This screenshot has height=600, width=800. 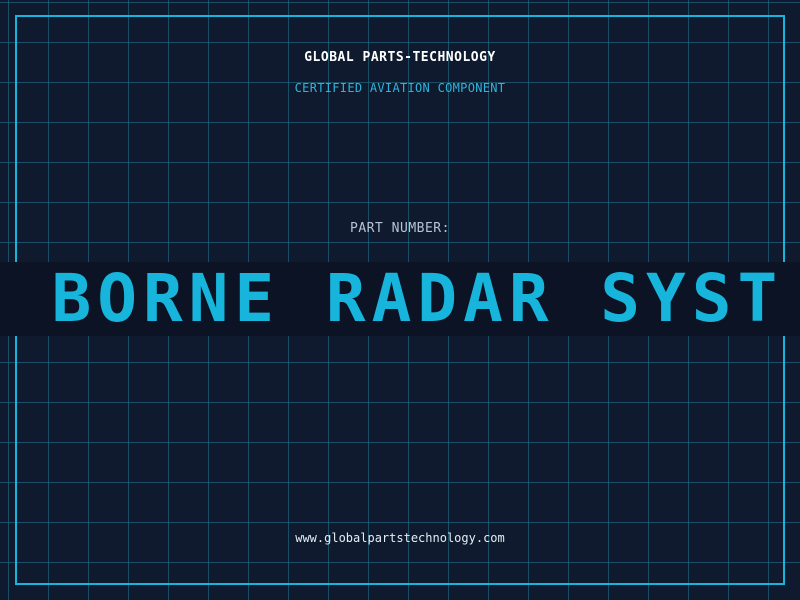 What do you see at coordinates (400, 88) in the screenshot?
I see `certification-subtitle: CERTIFIED AVIATION COMPONENT` at bounding box center [400, 88].